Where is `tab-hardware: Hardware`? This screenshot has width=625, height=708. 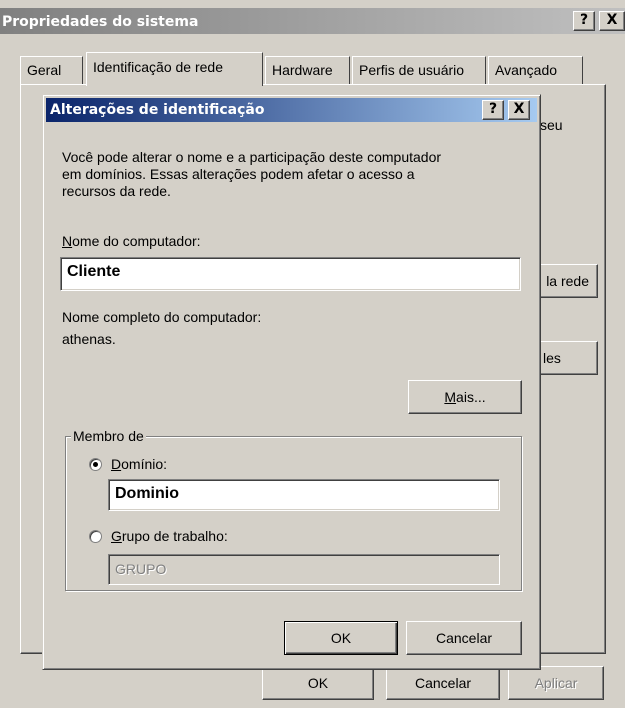
tab-hardware: Hardware is located at coordinates (307, 70).